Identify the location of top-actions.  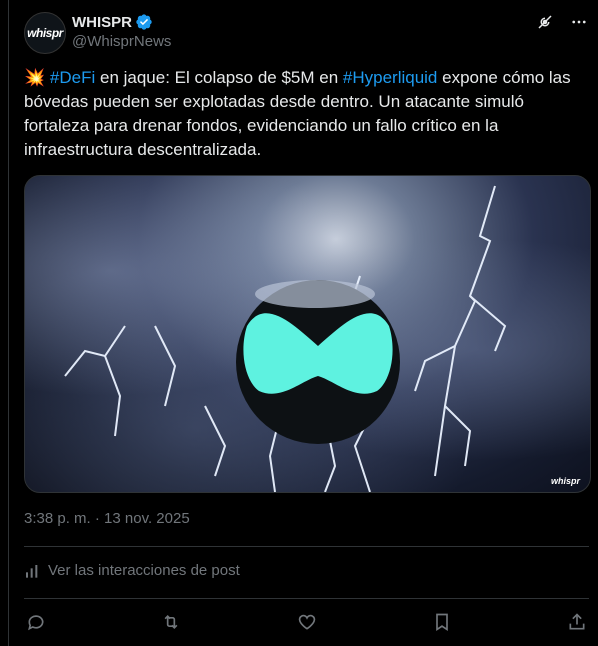
(562, 22).